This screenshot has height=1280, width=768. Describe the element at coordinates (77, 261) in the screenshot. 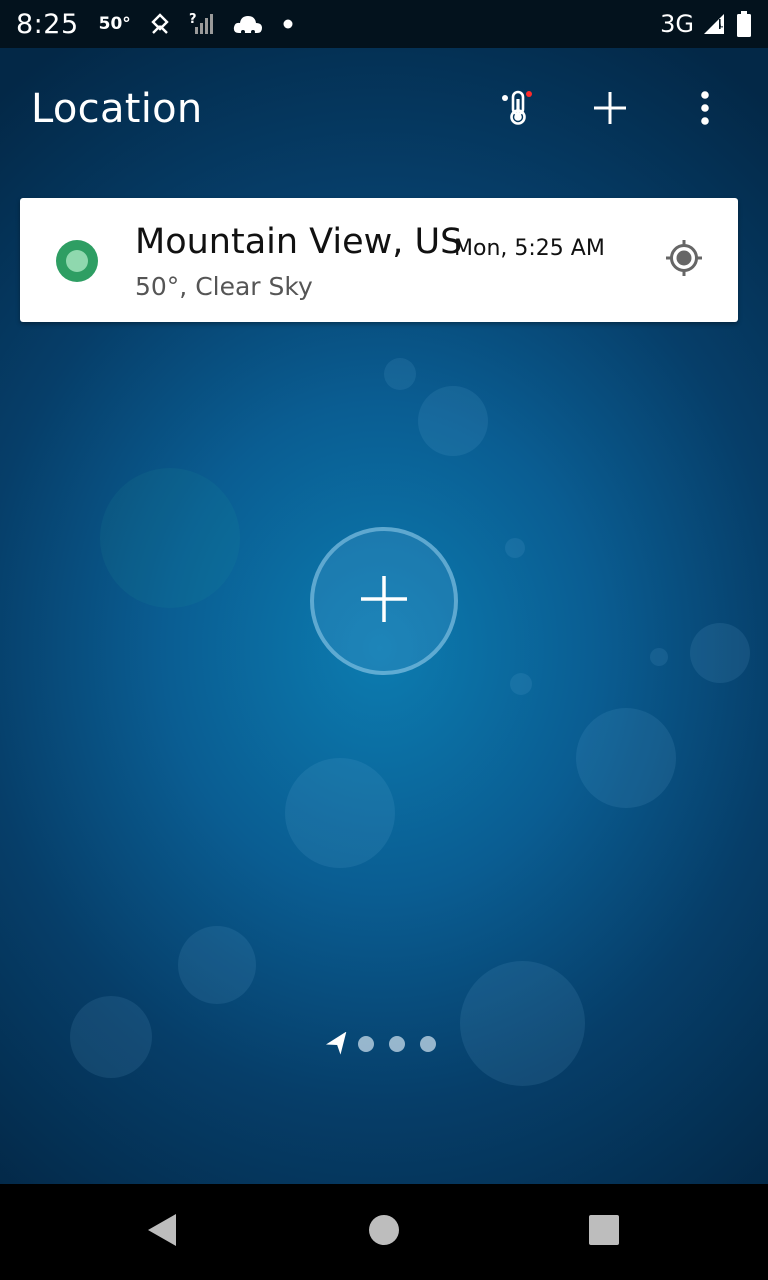

I see `location-status-dot` at that location.